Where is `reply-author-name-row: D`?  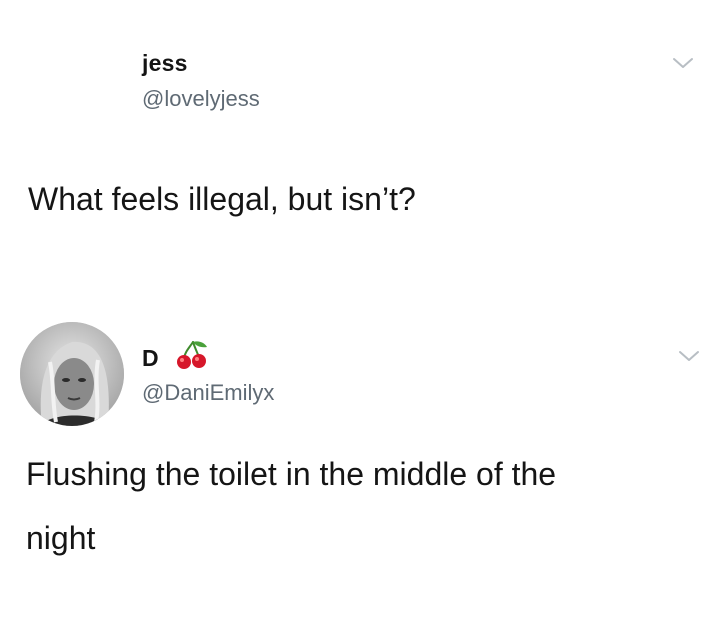 reply-author-name-row: D is located at coordinates (175, 358).